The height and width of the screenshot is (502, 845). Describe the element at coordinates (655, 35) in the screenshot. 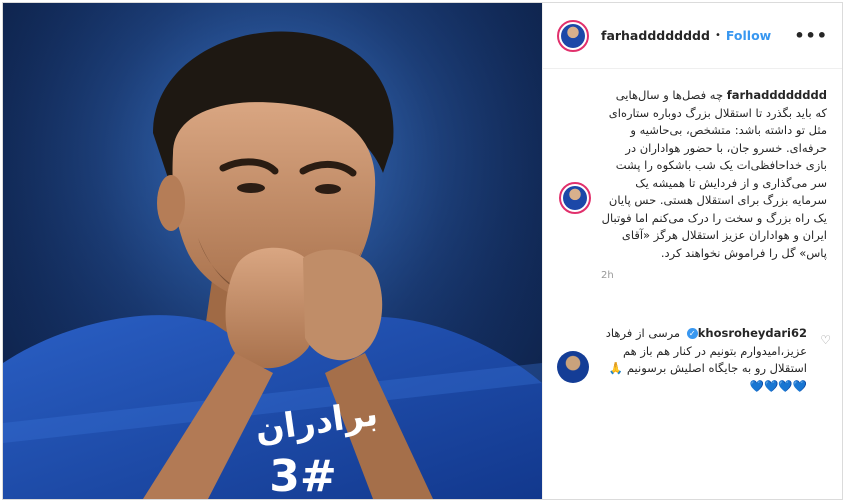

I see `author-username: farhadddddddd` at that location.